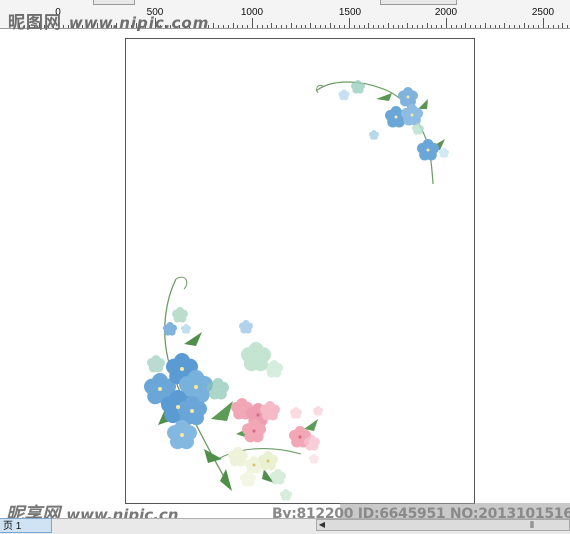  I want to click on grip-icon: ⦀, so click(532, 525).